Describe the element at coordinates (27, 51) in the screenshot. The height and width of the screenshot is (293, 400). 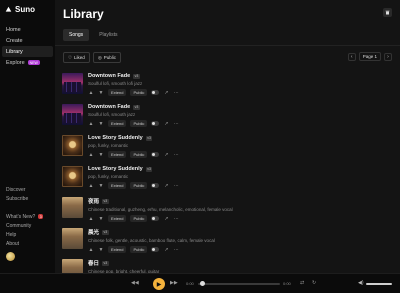
I see `sidebar-item-library: Library` at that location.